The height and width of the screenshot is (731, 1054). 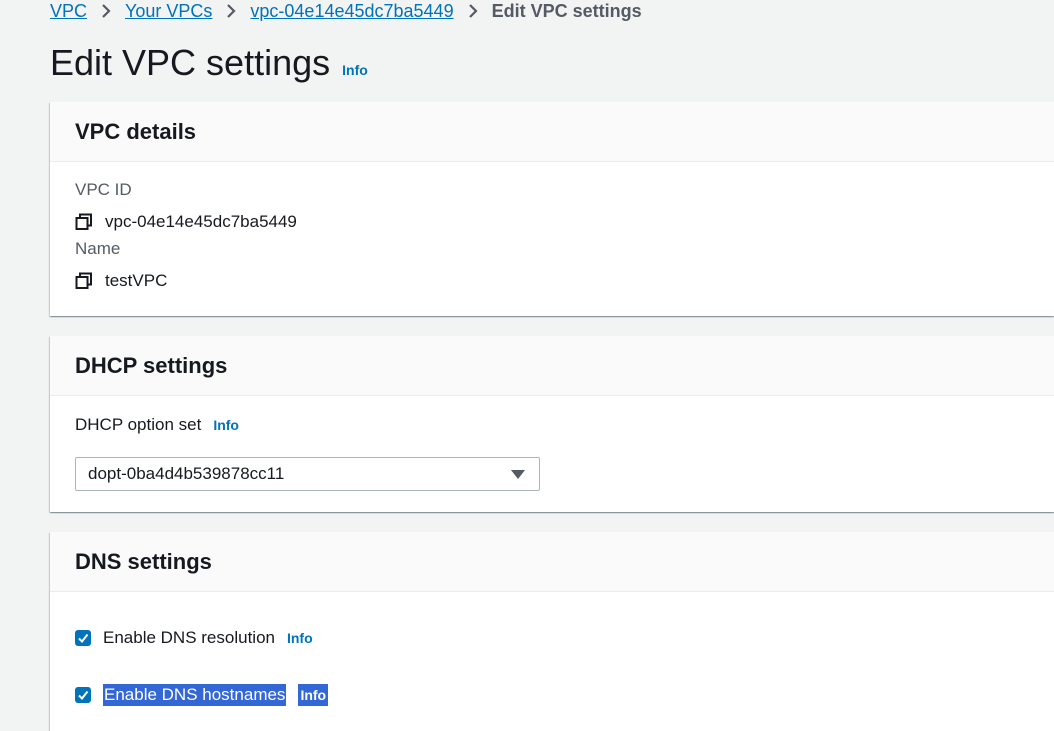 What do you see at coordinates (307, 474) in the screenshot?
I see `dhcp-option-set-select: dopt-0ba4d4b539878cc11` at bounding box center [307, 474].